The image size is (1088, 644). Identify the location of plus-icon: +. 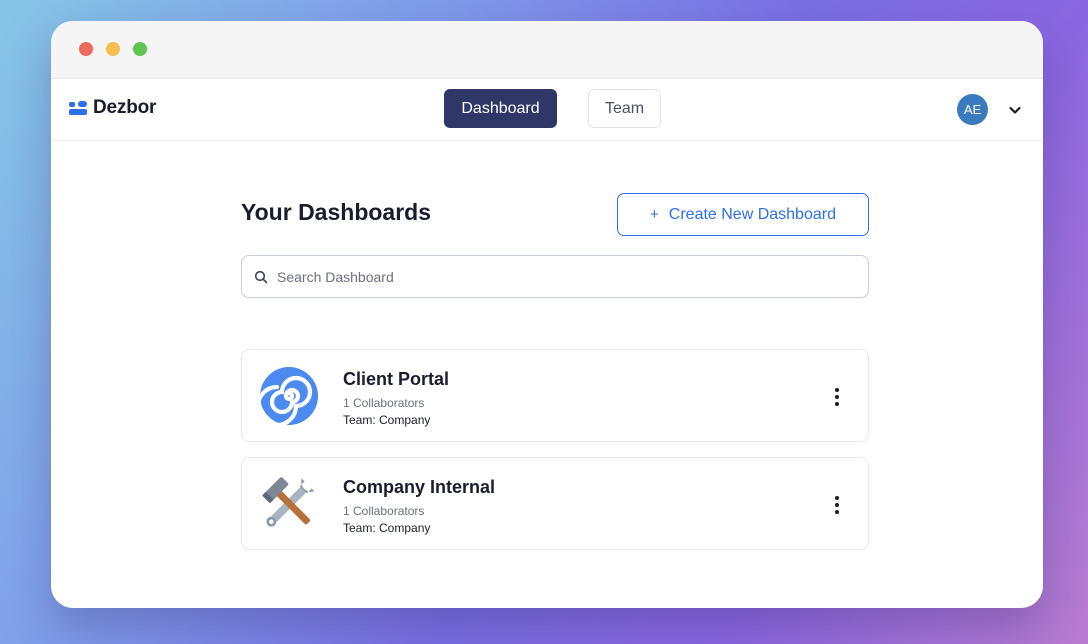
(654, 214).